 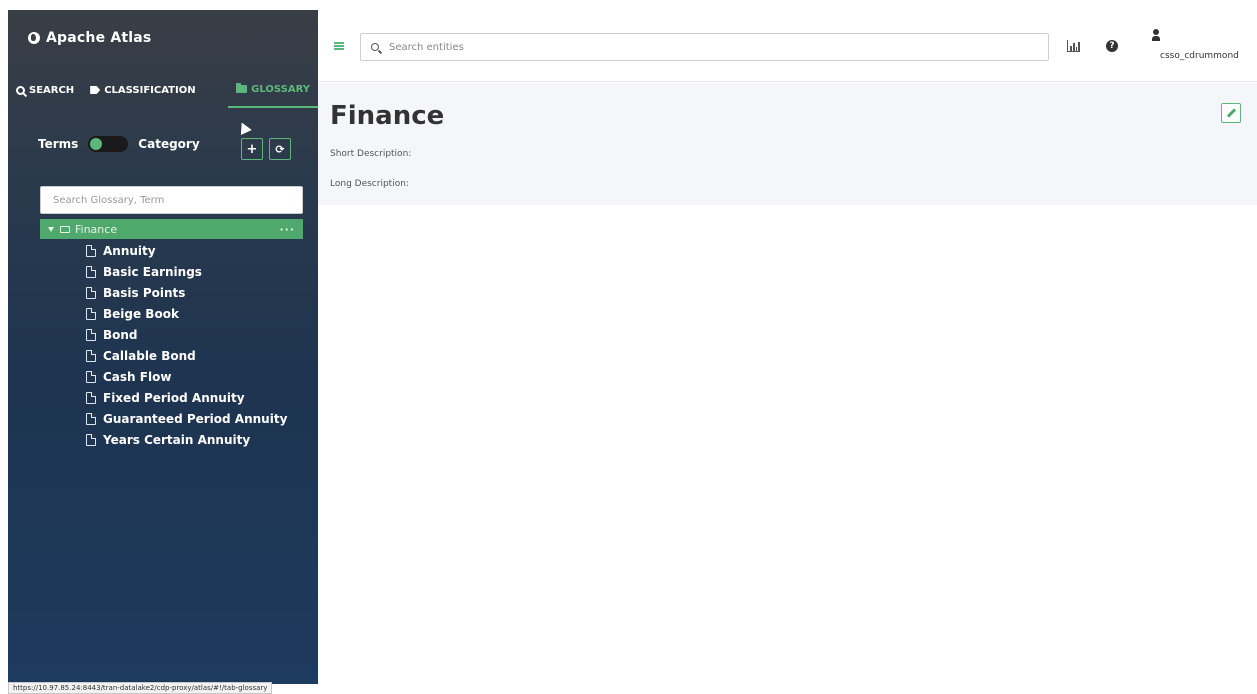 I want to click on toggle-knob, so click(x=96, y=144).